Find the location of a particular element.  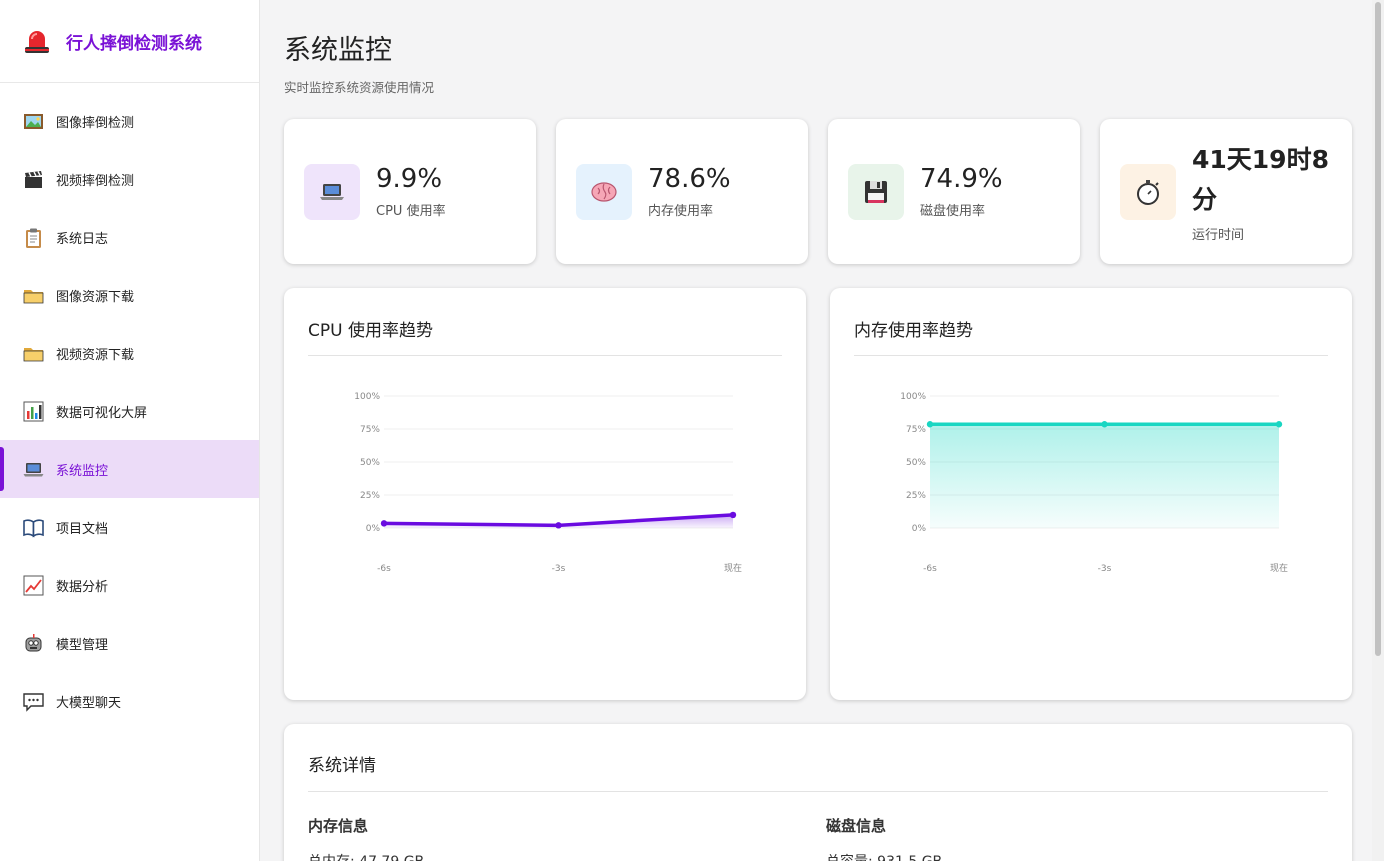

disk-usage-label: 磁盘使用率 is located at coordinates (953, 211).